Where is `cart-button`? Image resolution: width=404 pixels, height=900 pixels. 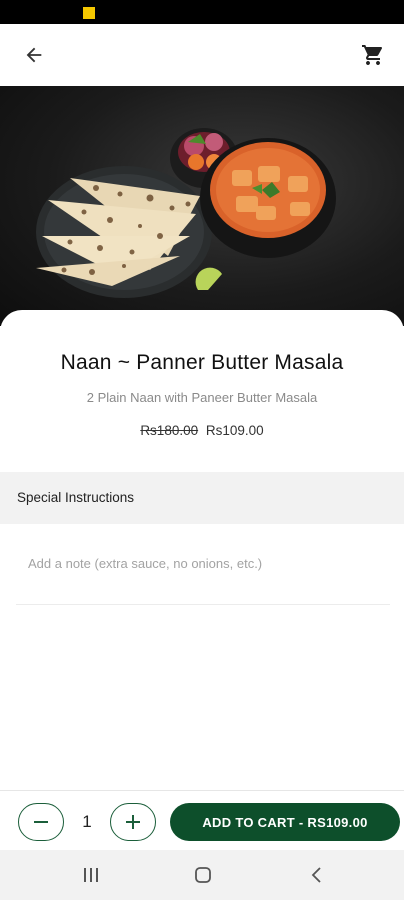 cart-button is located at coordinates (373, 55).